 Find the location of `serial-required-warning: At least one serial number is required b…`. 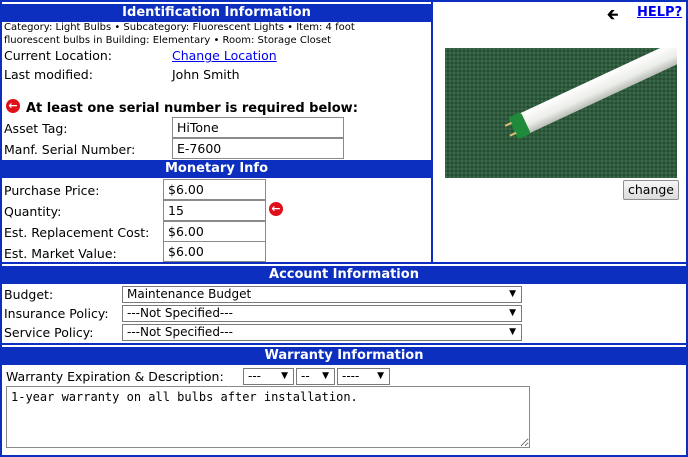

serial-required-warning: At least one serial number is required b… is located at coordinates (192, 108).